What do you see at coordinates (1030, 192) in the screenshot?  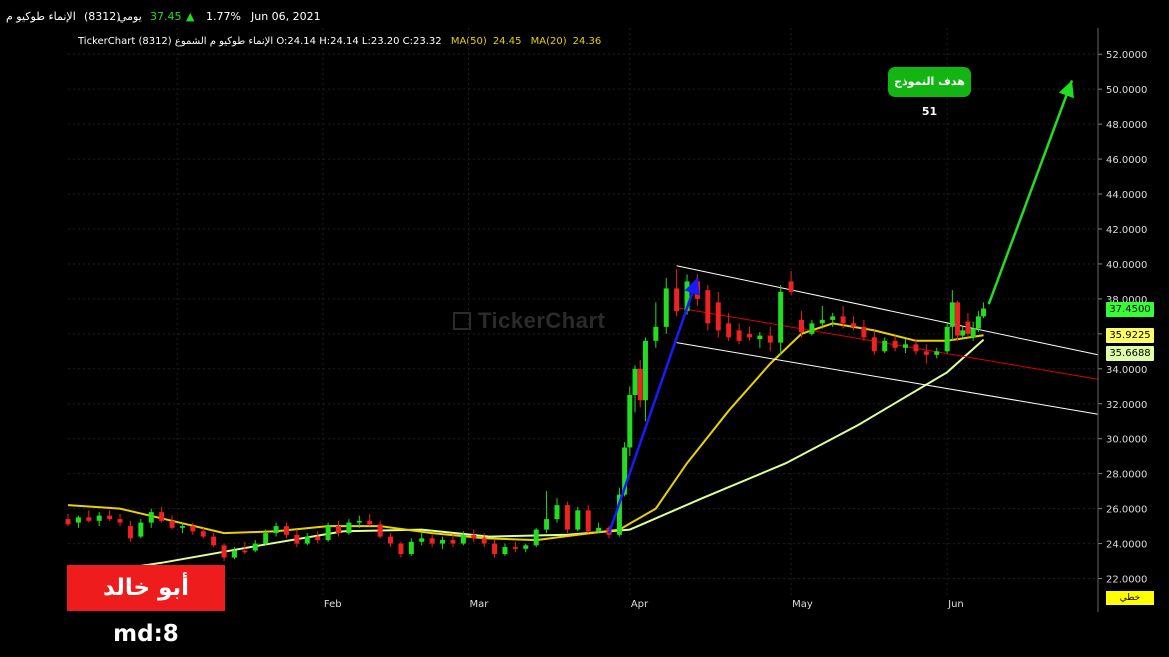 I see `green-arrow-shaft` at bounding box center [1030, 192].